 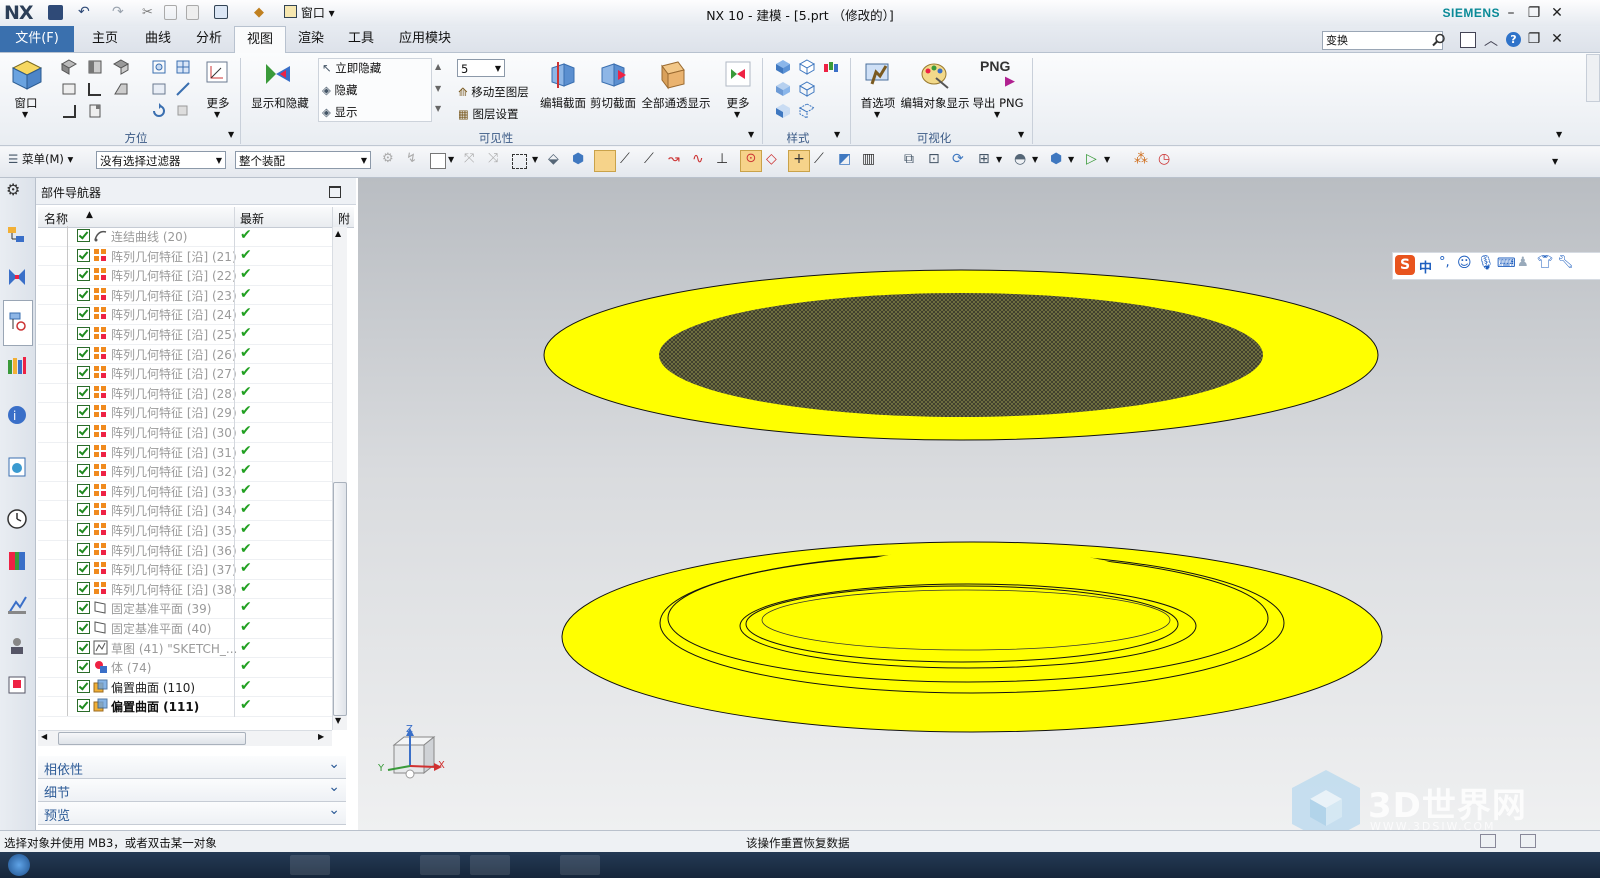 I want to click on orient-more-label: 更多, so click(x=218, y=103).